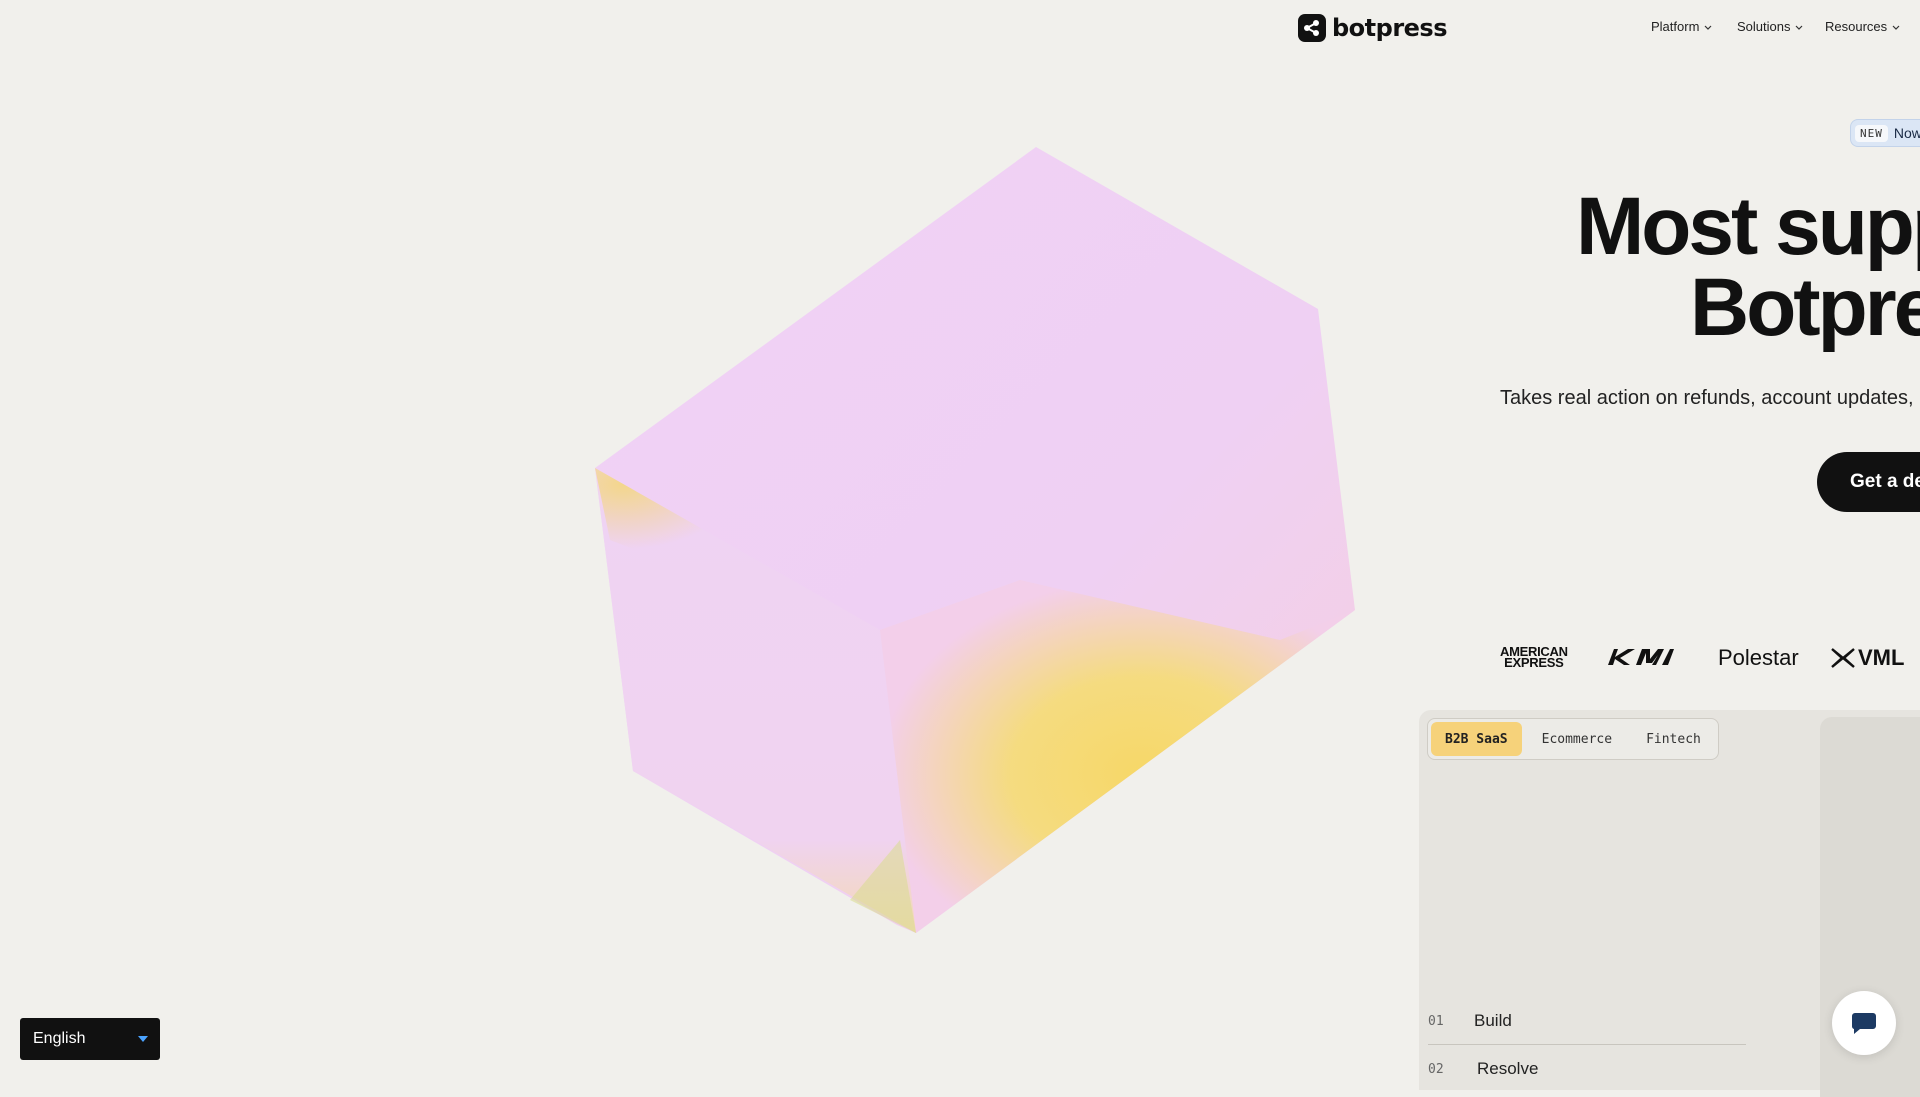 The width and height of the screenshot is (1920, 1097). What do you see at coordinates (1856, 26) in the screenshot?
I see `nav-resources-label: Resources` at bounding box center [1856, 26].